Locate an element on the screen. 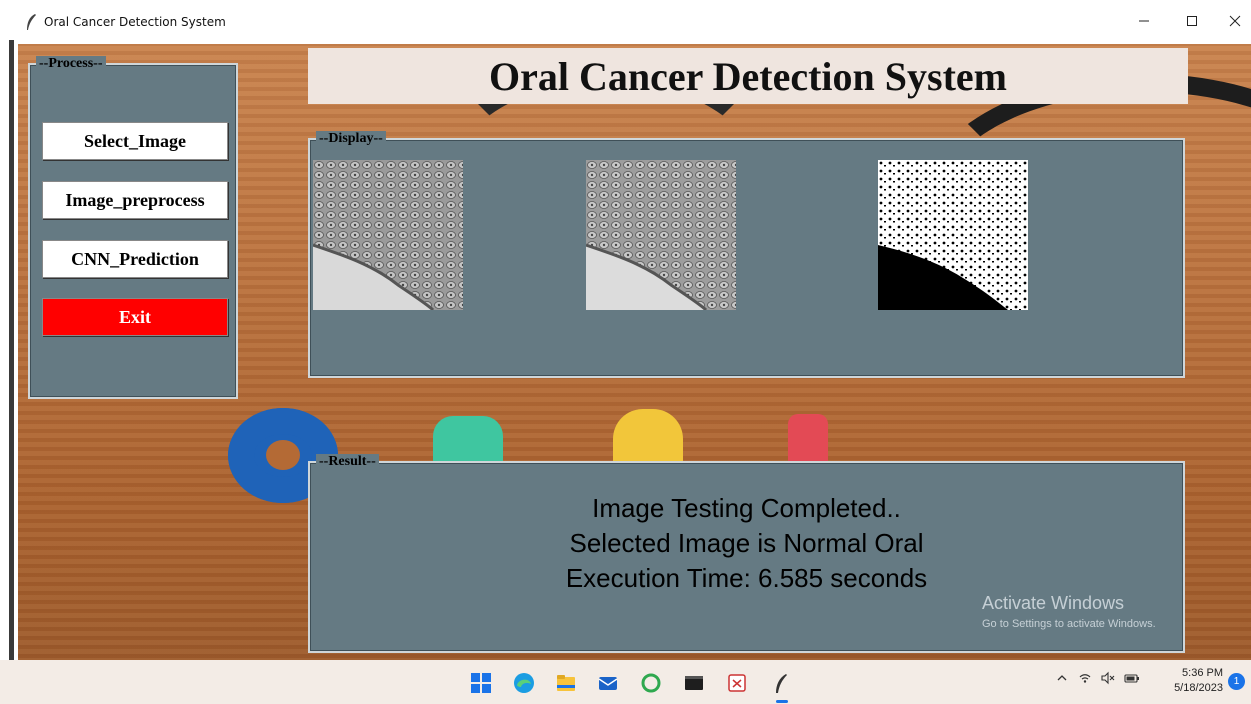 The image size is (1251, 704). activate-windows-subtitle: Go to Settings to activate Windows. is located at coordinates (1069, 624).